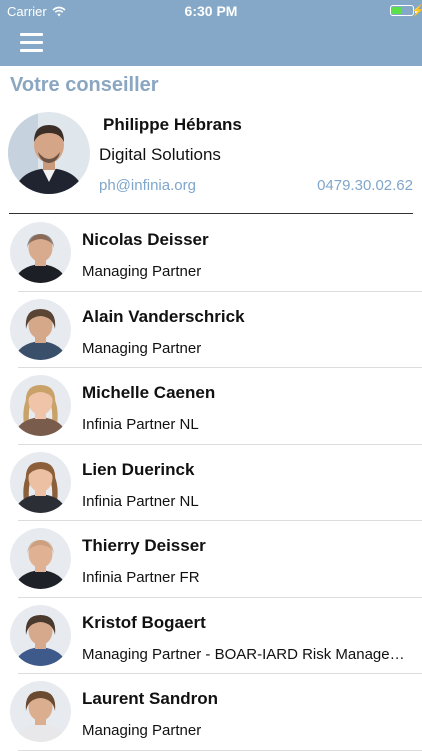  I want to click on status-bar: Carrier 6:30 PM ⚡, so click(211, 11).